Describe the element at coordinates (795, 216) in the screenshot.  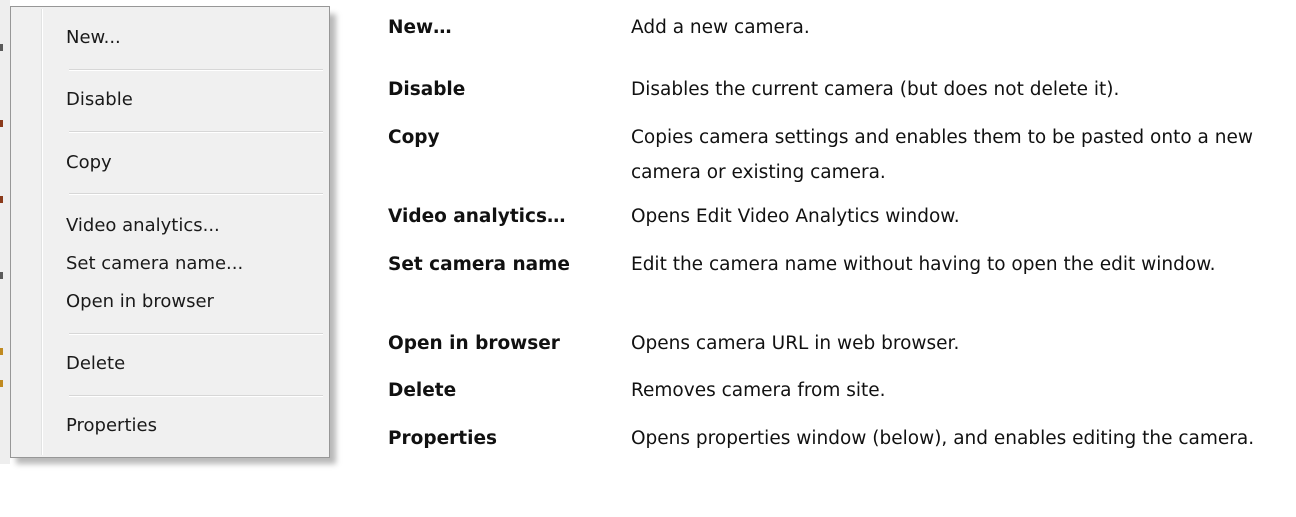
I see `definition: Opens Edit Video Analytics window.` at that location.